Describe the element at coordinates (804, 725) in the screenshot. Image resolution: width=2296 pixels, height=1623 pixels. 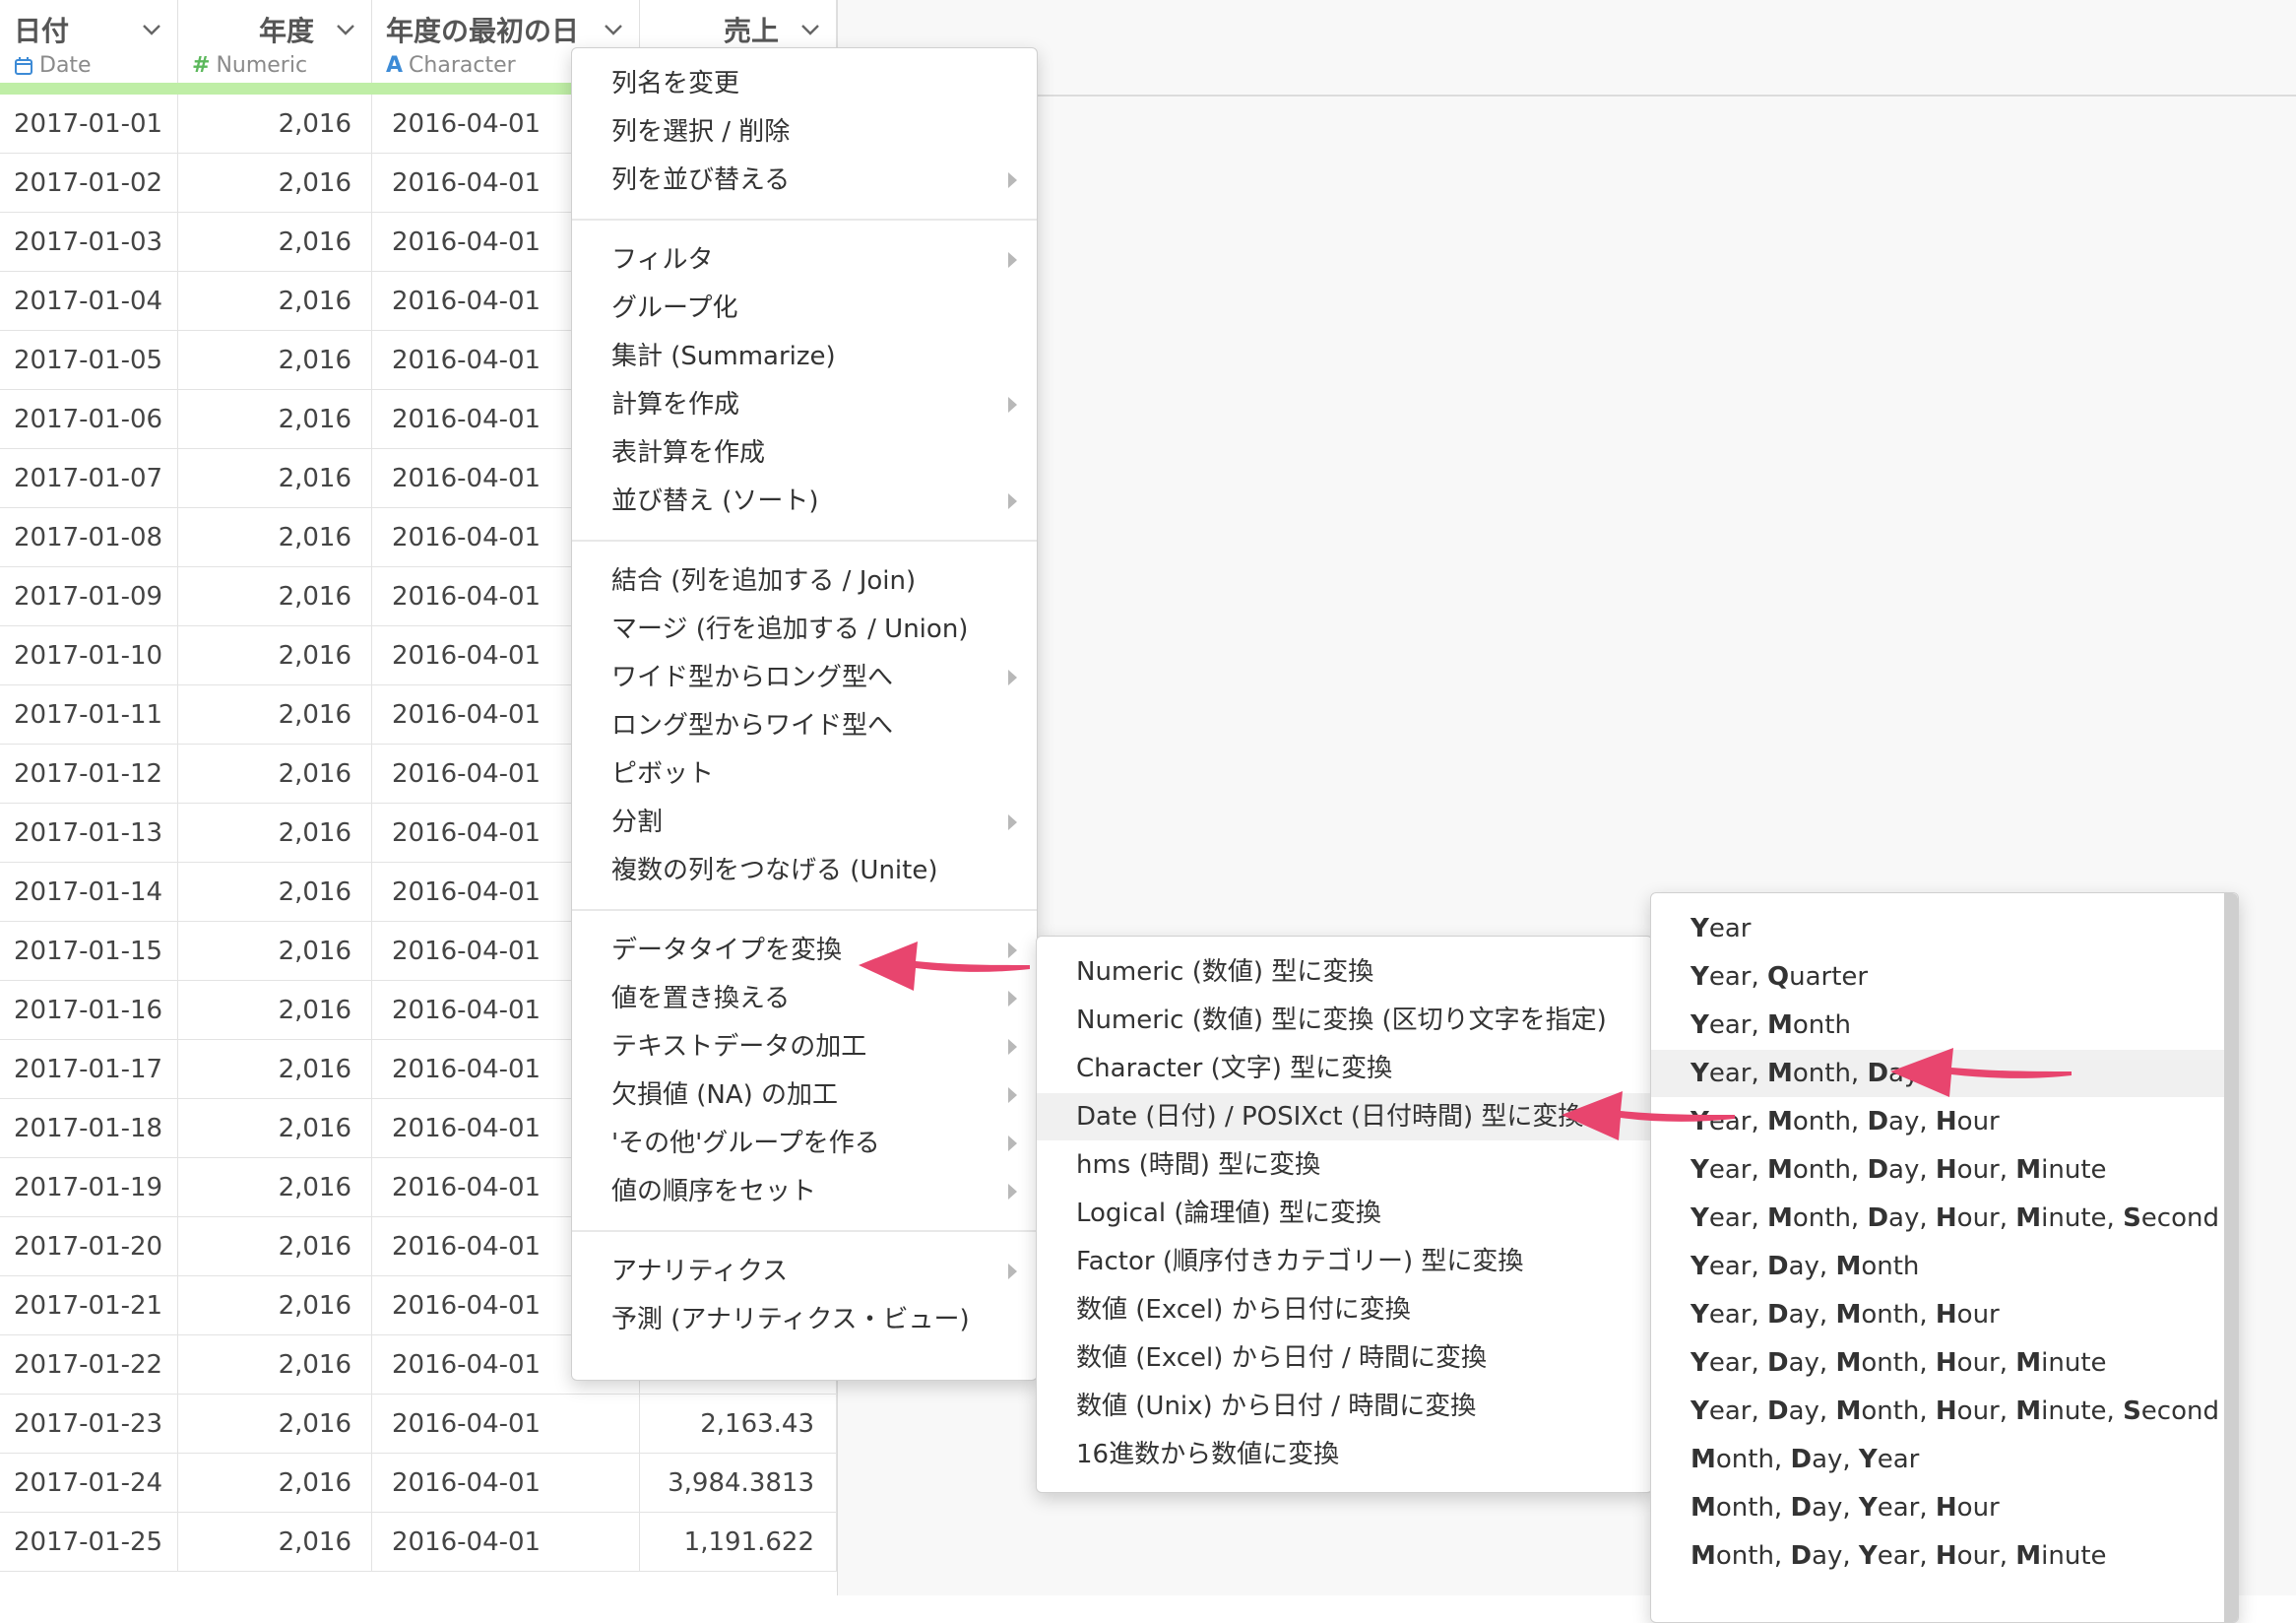
I see `menu-item: ロング型からワイド型へ` at that location.